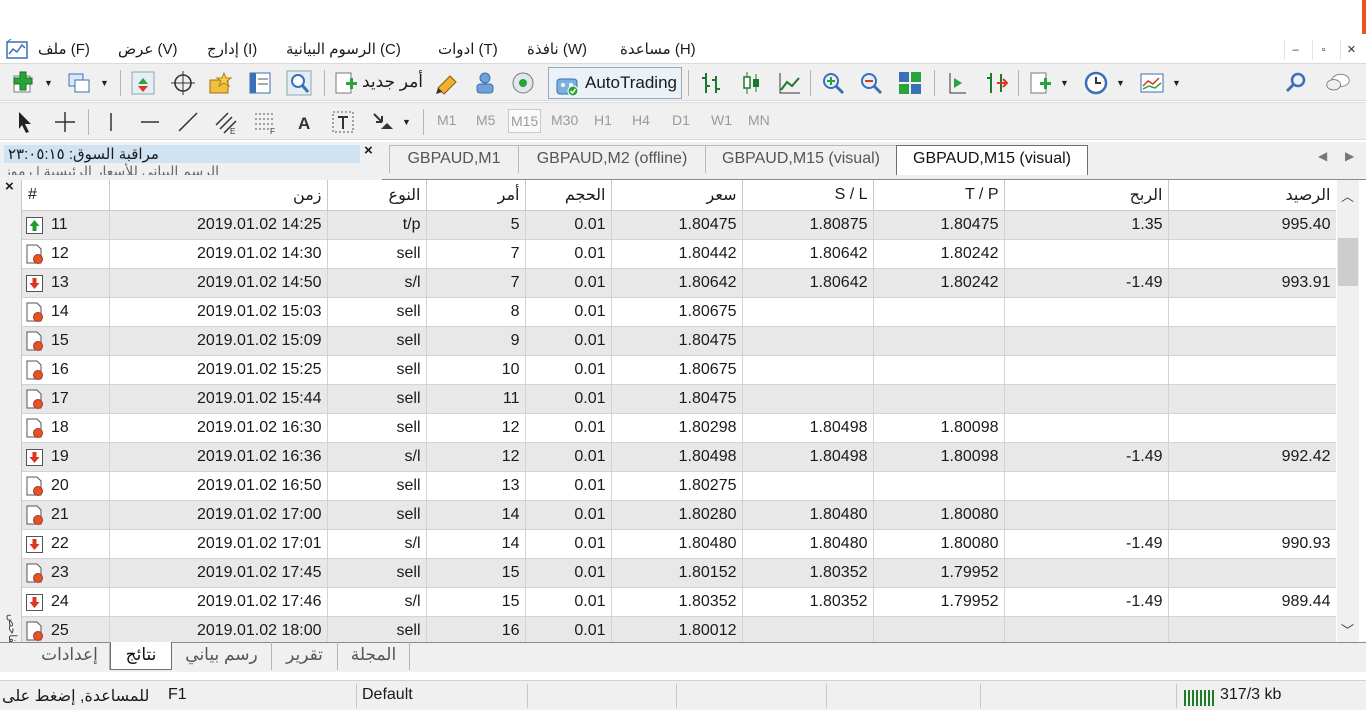  What do you see at coordinates (66, 195) in the screenshot?
I see `col-num: #` at bounding box center [66, 195].